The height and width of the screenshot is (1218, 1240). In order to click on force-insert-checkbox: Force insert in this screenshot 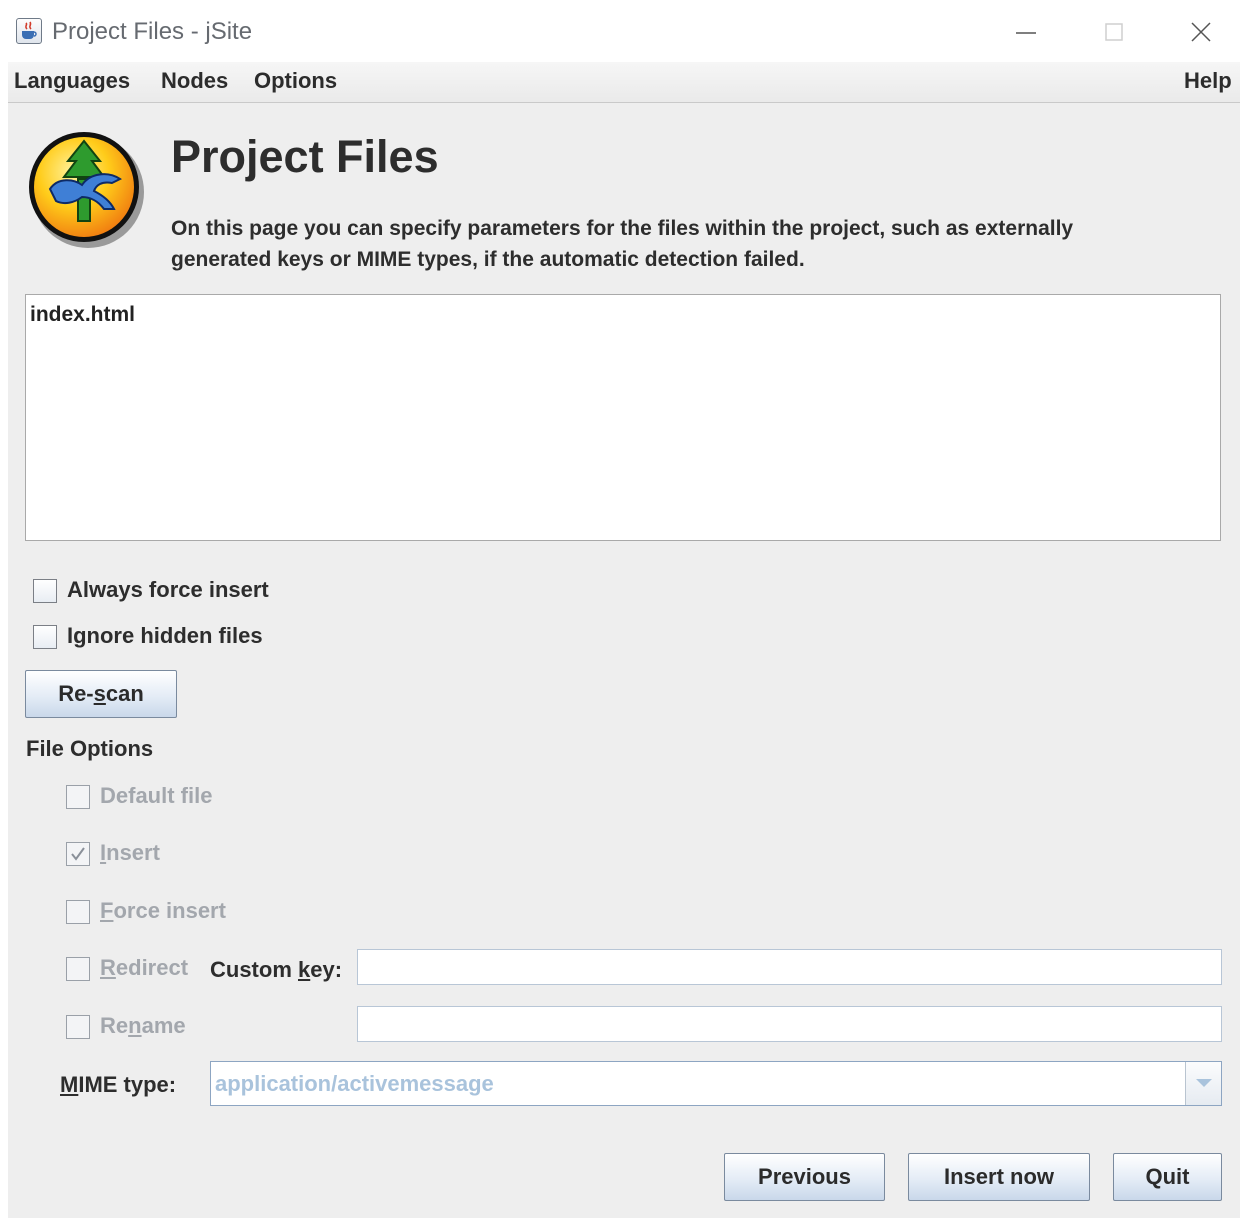, I will do `click(176, 913)`.